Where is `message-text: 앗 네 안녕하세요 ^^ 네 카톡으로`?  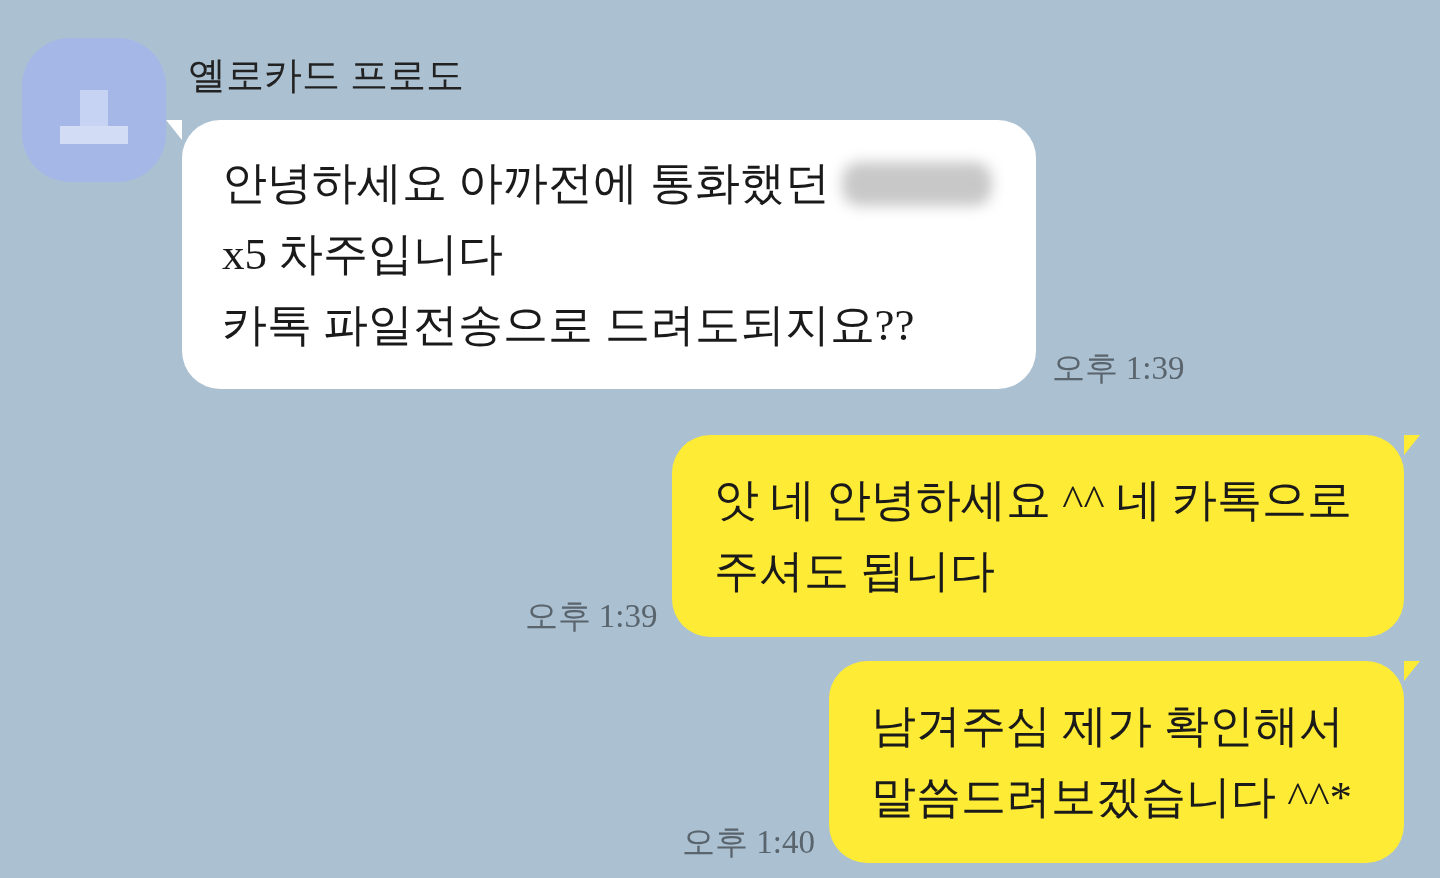
message-text: 앗 네 안녕하세요 ^^ 네 카톡으로 is located at coordinates (1032, 500).